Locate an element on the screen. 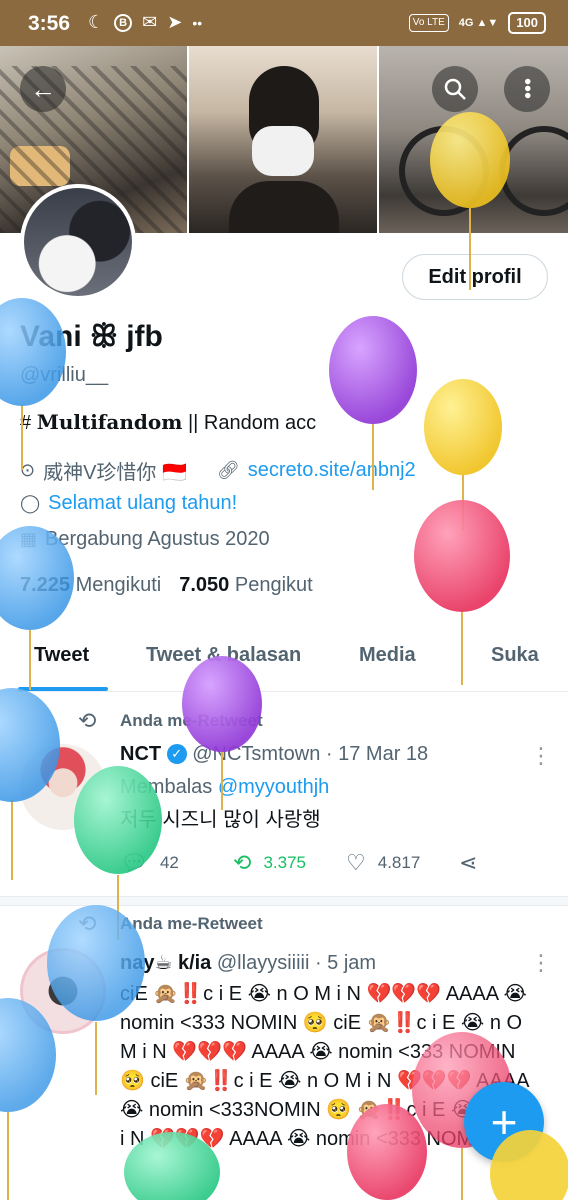 Image resolution: width=568 pixels, height=1200 pixels. tweet-author-name: NCT is located at coordinates (140, 754).